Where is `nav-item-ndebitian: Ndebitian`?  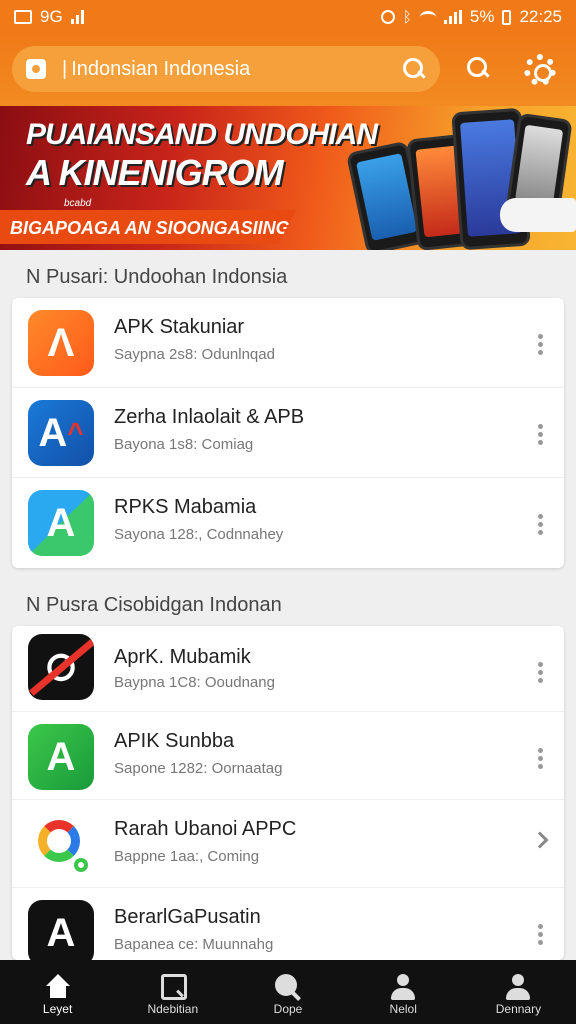
nav-item-ndebitian: Ndebitian is located at coordinates (172, 992).